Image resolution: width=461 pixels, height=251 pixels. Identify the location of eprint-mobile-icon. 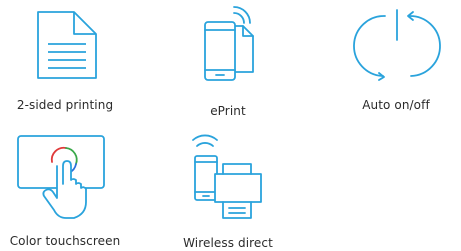
(228, 45).